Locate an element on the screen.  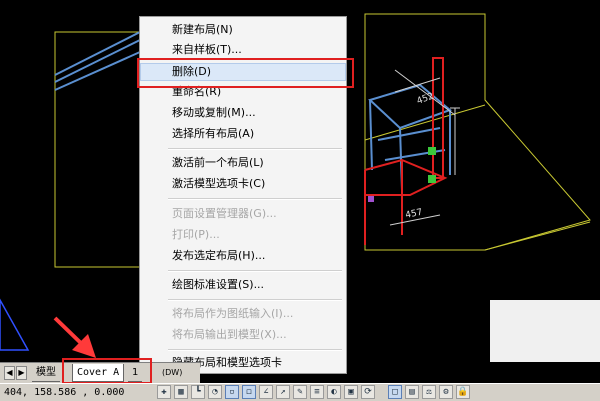
tab-overflow: (DW) is located at coordinates (172, 372).